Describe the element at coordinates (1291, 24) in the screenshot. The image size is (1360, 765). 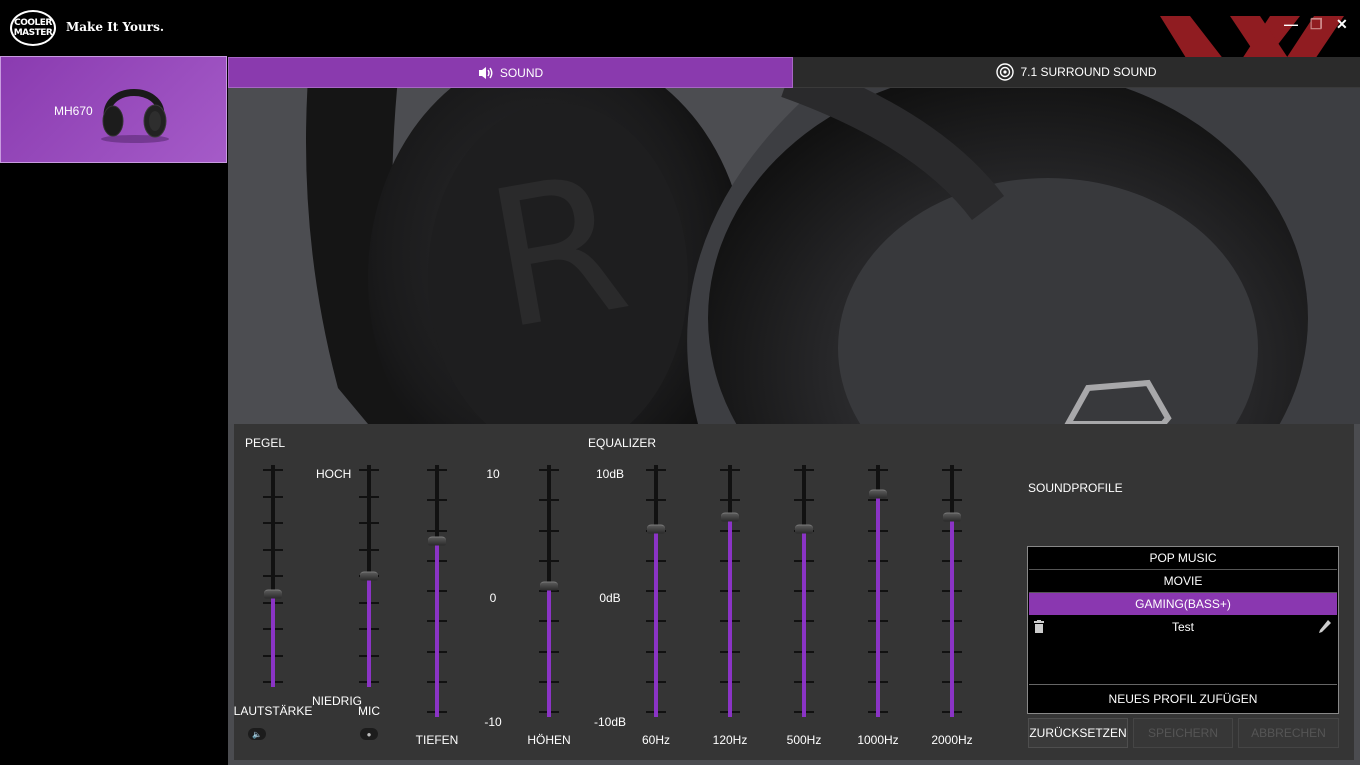
I see `minimize-button: —` at that location.